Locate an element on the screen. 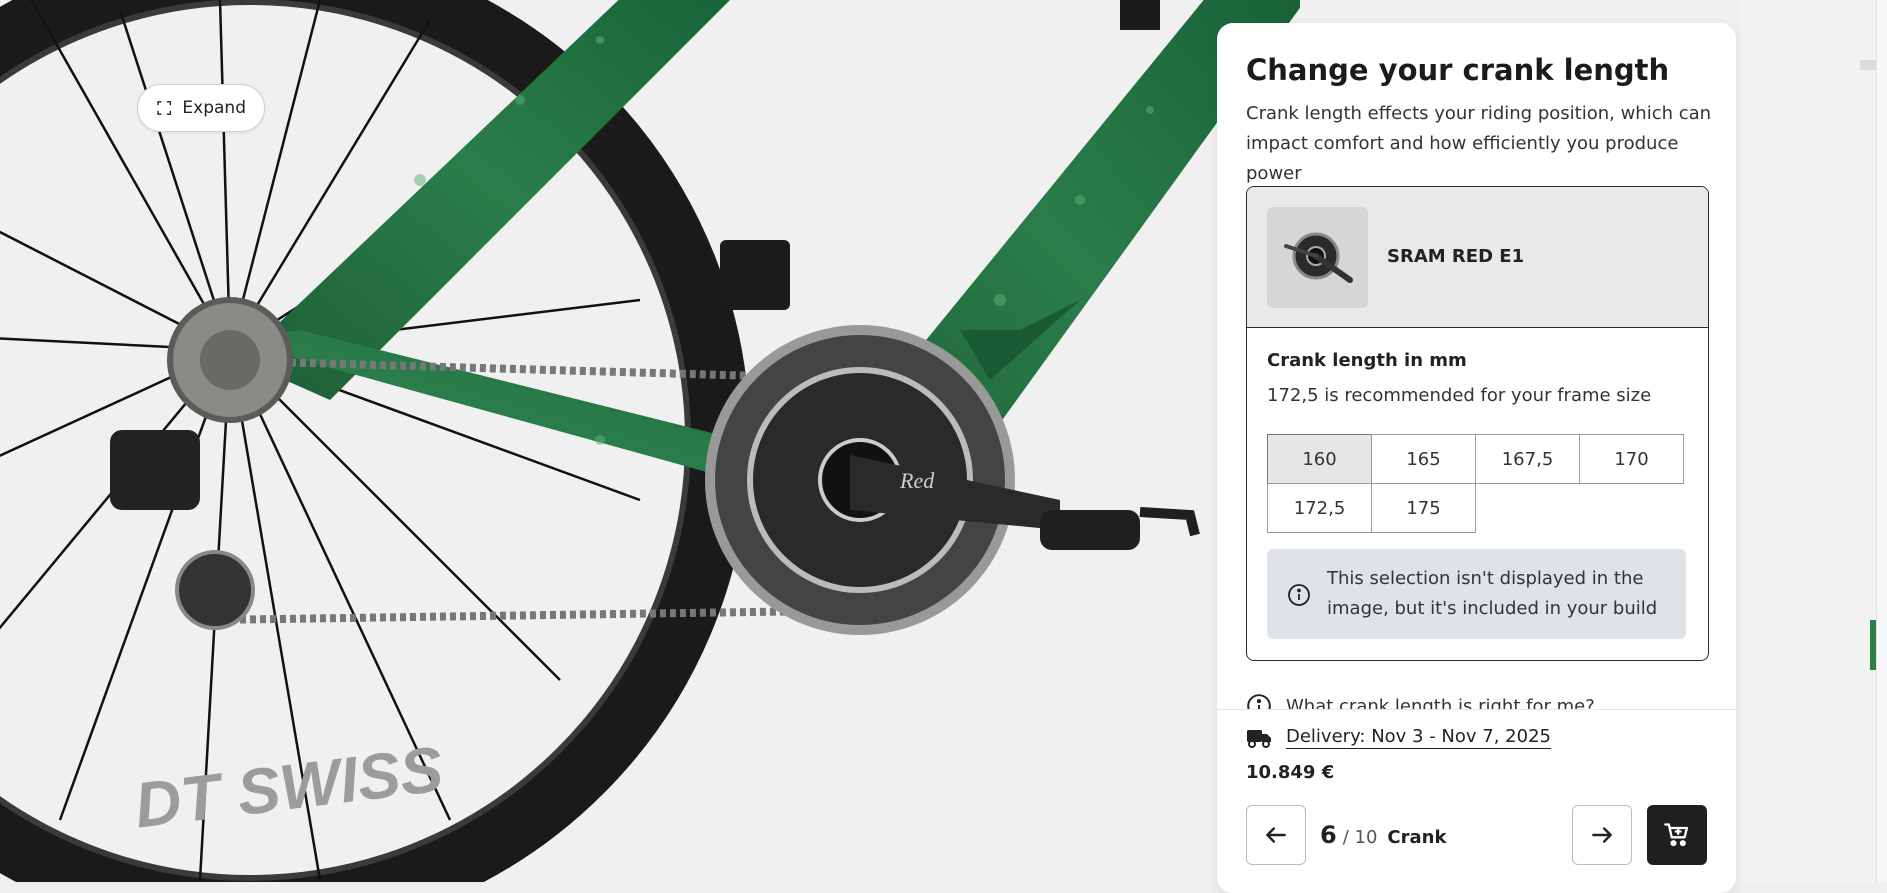 The height and width of the screenshot is (893, 1887). truck-icon is located at coordinates (1259, 738).